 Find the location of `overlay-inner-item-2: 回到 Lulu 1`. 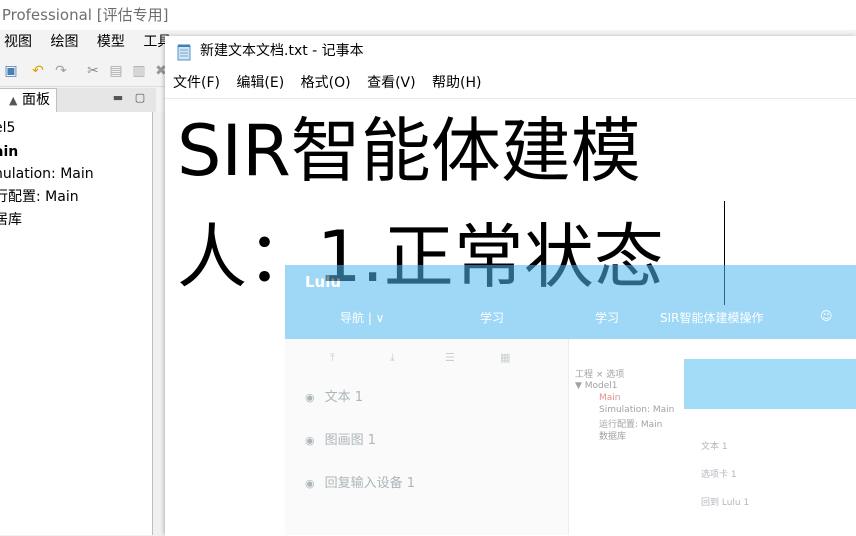

overlay-inner-item-2: 回到 Lulu 1 is located at coordinates (725, 503).